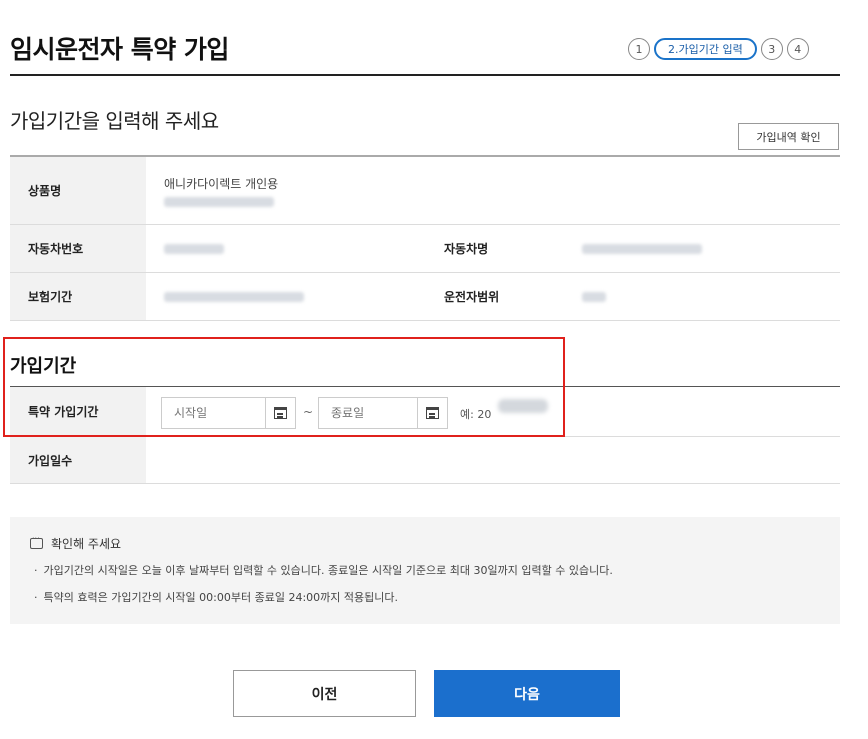 The width and height of the screenshot is (868, 739). Describe the element at coordinates (43, 366) in the screenshot. I see `join-period-title: 가입기간` at that location.